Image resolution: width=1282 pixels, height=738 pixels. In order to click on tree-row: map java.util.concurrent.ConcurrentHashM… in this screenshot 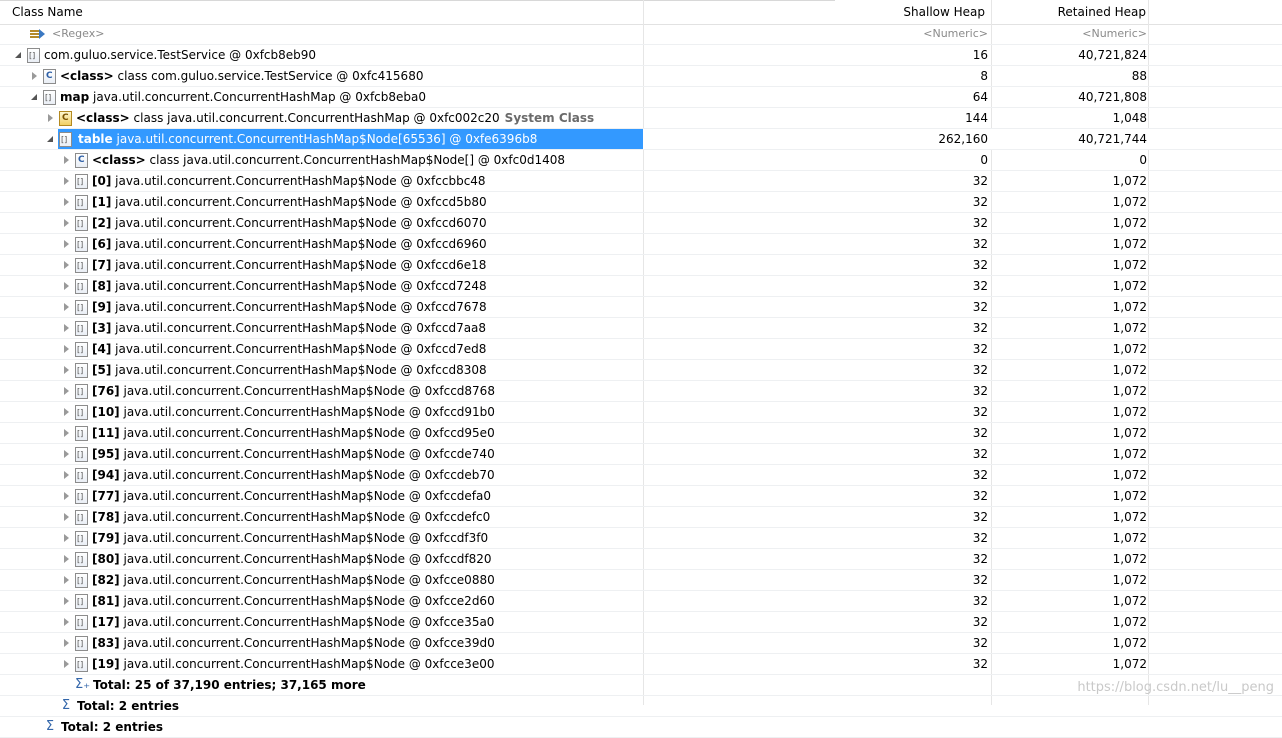, I will do `click(641, 97)`.